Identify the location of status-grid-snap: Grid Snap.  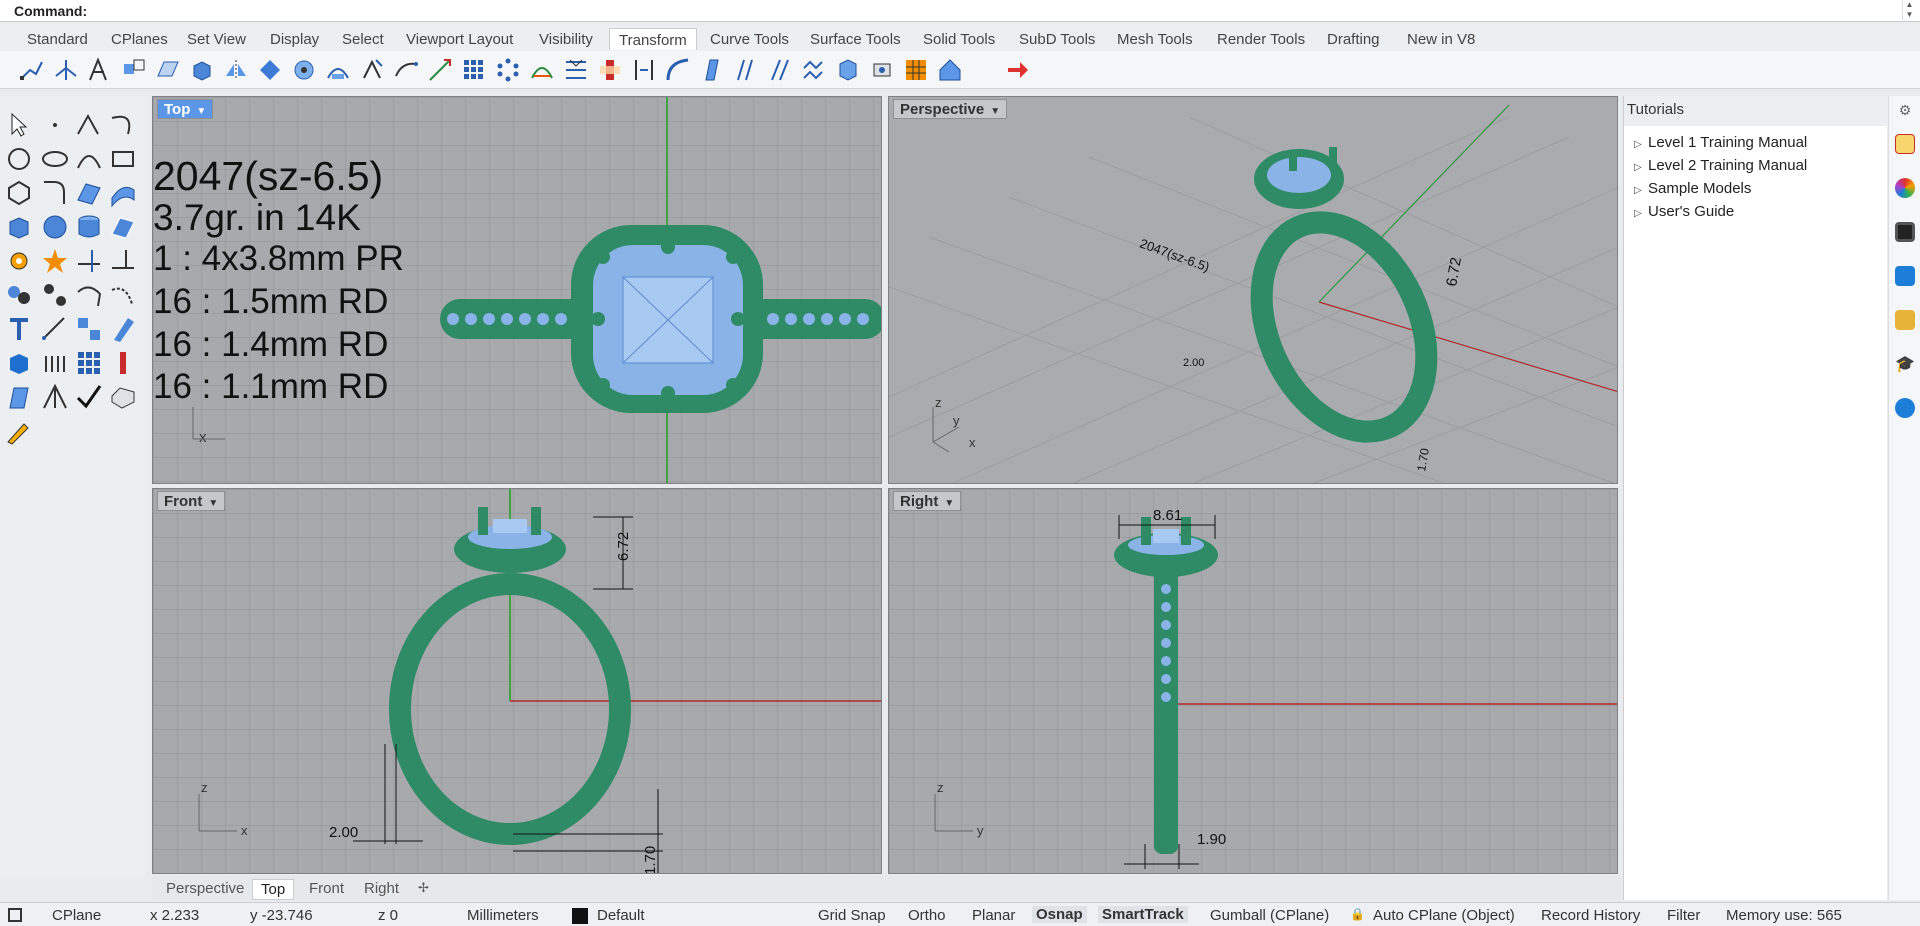
(852, 915).